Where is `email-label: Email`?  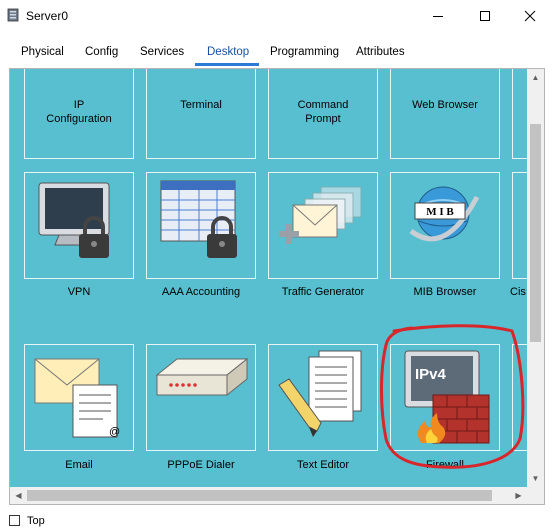
email-label: Email is located at coordinates (79, 465).